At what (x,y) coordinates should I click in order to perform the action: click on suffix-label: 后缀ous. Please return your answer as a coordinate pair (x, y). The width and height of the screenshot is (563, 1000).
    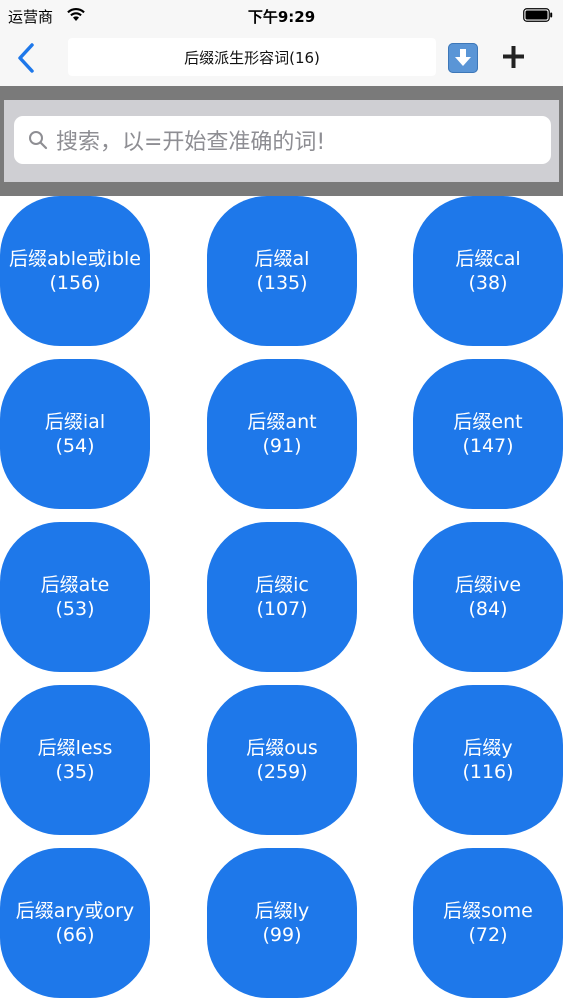
    Looking at the image, I should click on (282, 748).